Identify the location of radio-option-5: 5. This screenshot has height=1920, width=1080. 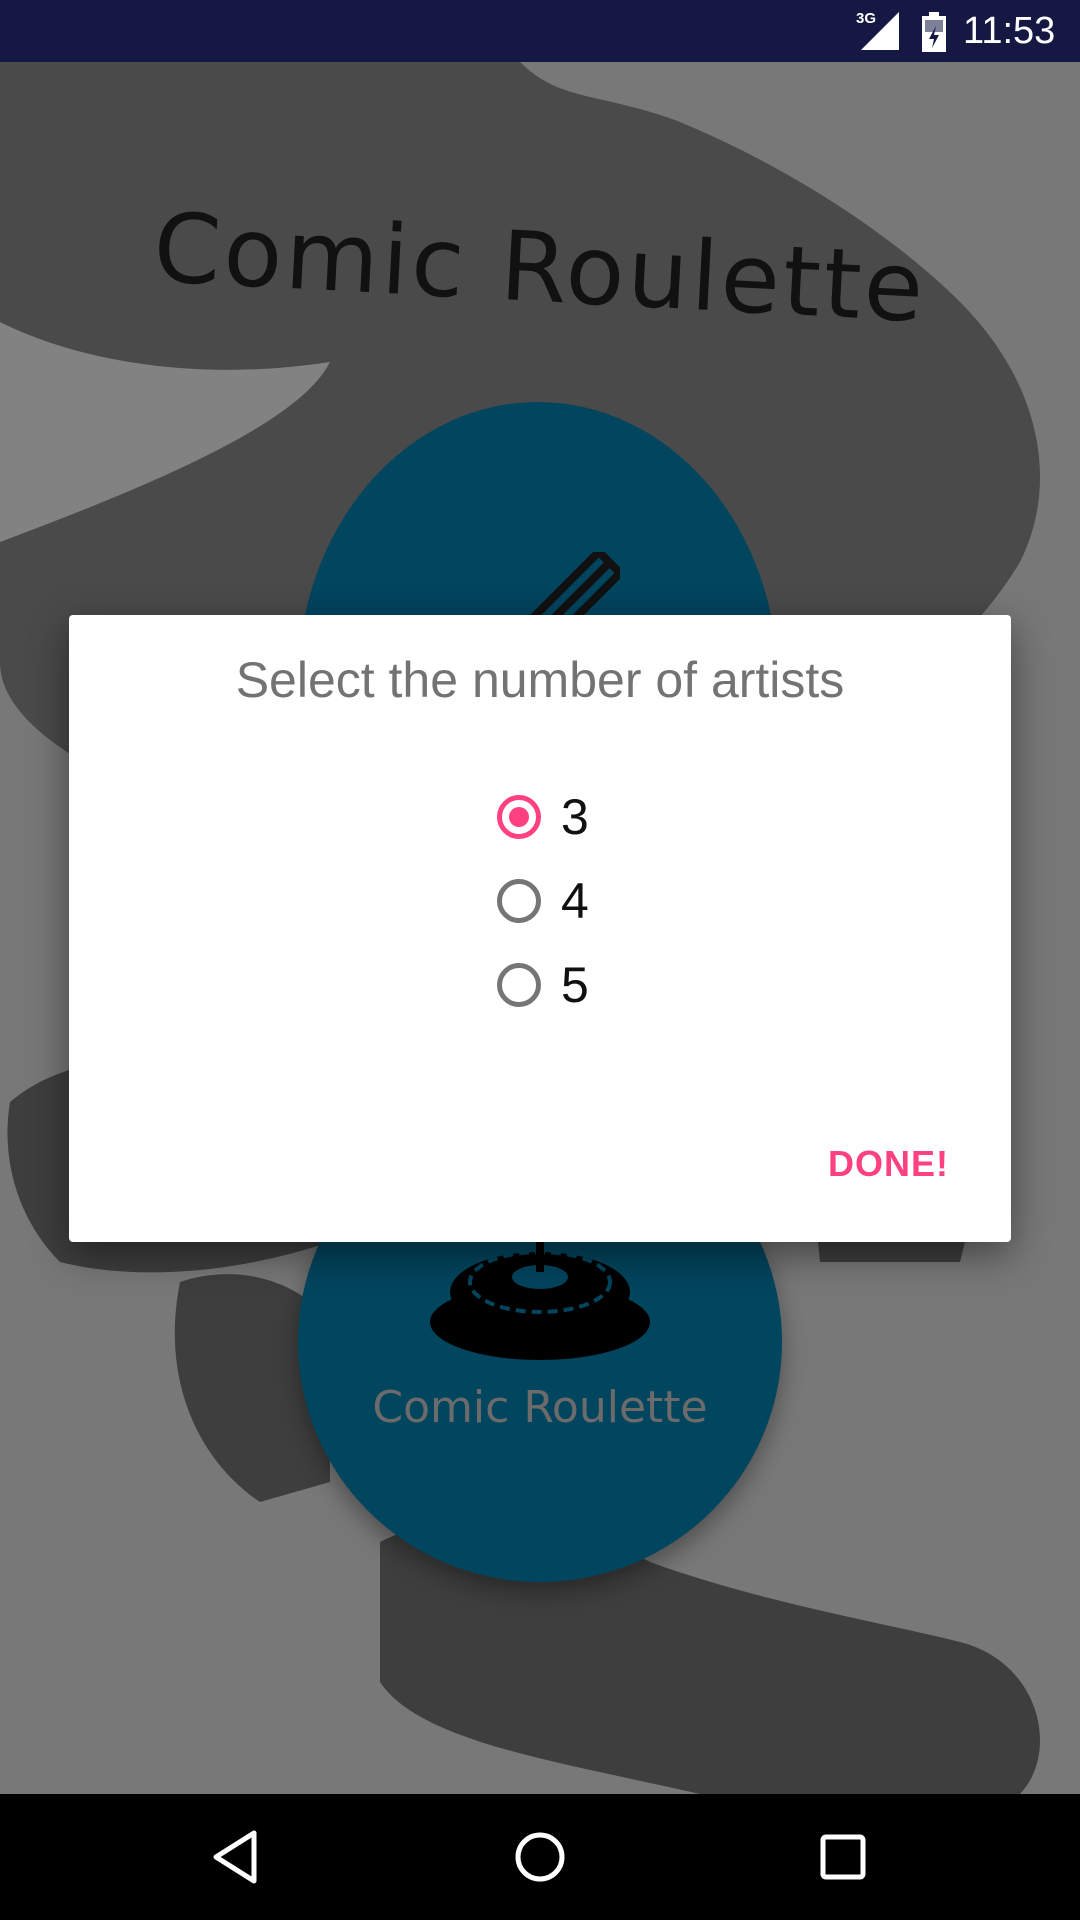
(597, 985).